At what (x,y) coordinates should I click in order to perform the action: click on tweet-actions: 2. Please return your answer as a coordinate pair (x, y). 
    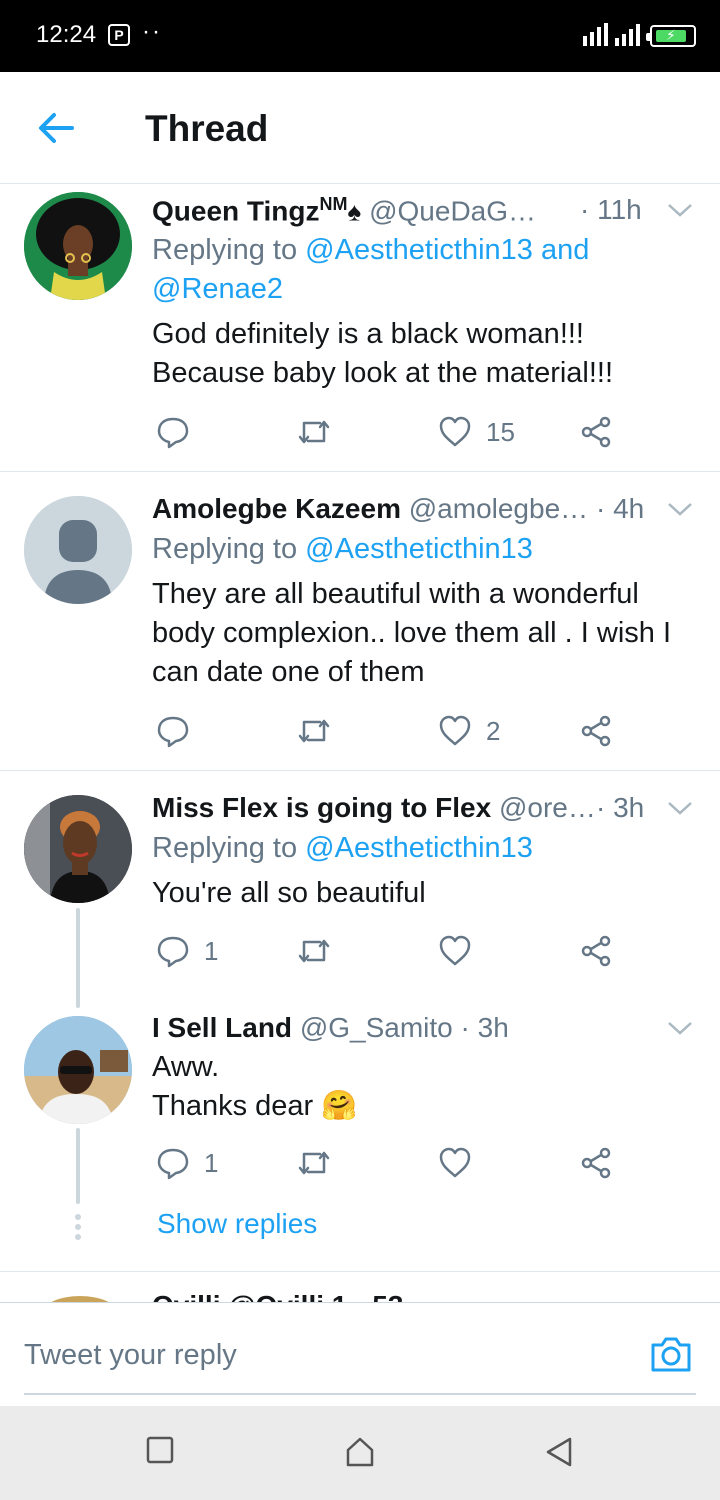
    Looking at the image, I should click on (392, 731).